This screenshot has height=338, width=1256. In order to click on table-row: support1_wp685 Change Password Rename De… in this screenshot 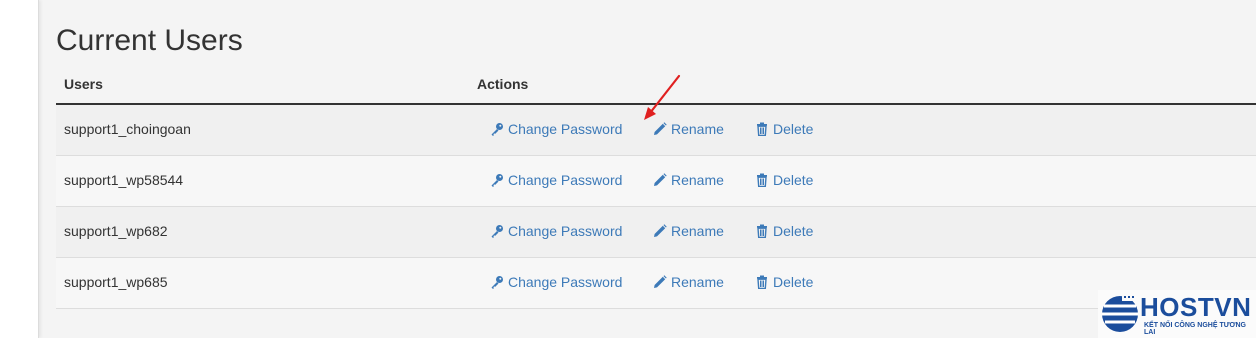, I will do `click(656, 283)`.